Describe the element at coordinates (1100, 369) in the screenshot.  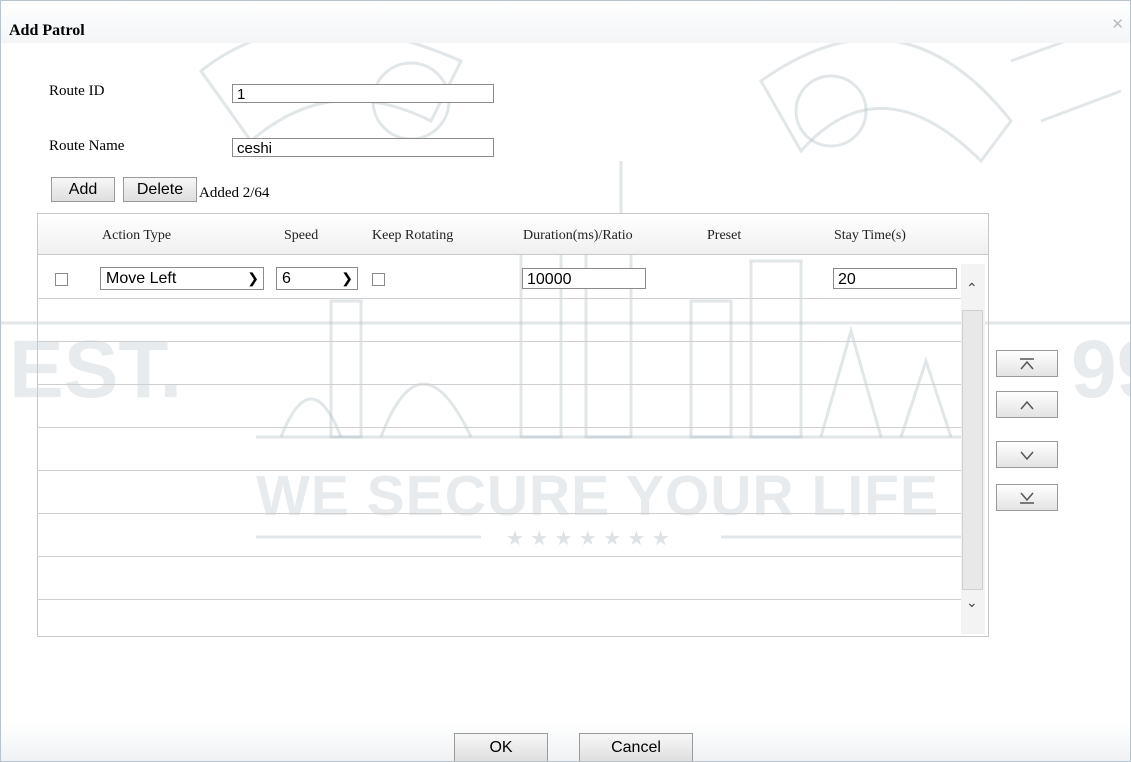
I see `watermark-year: 99` at that location.